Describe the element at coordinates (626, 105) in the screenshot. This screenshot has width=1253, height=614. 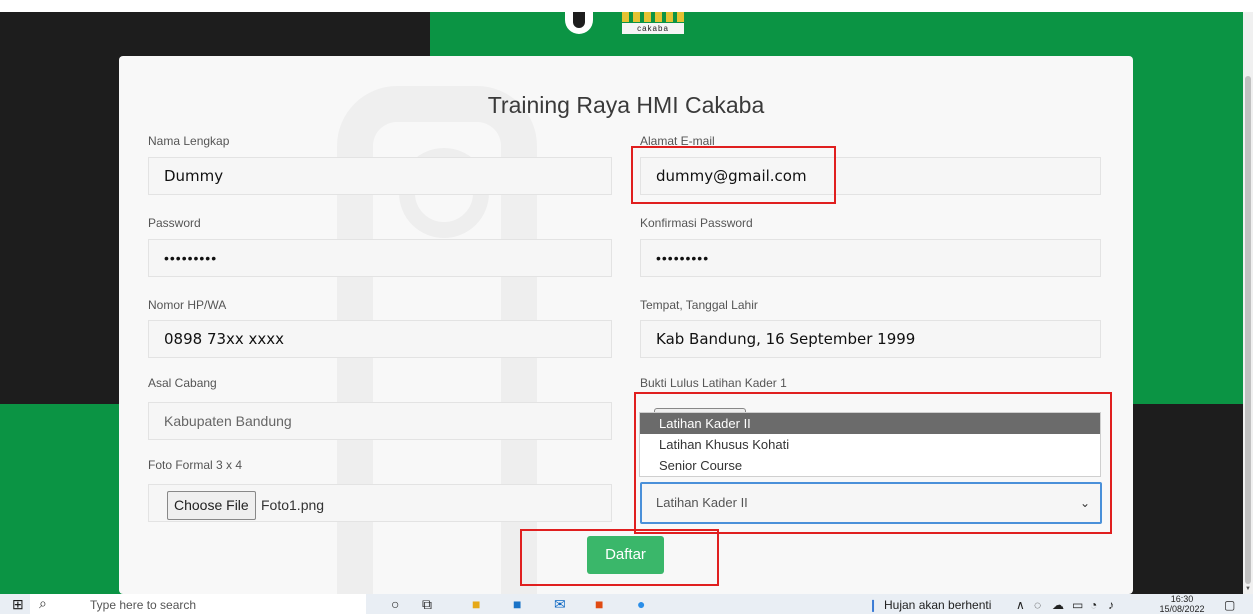
I see `page-title: Training Raya HMI Cakaba` at that location.